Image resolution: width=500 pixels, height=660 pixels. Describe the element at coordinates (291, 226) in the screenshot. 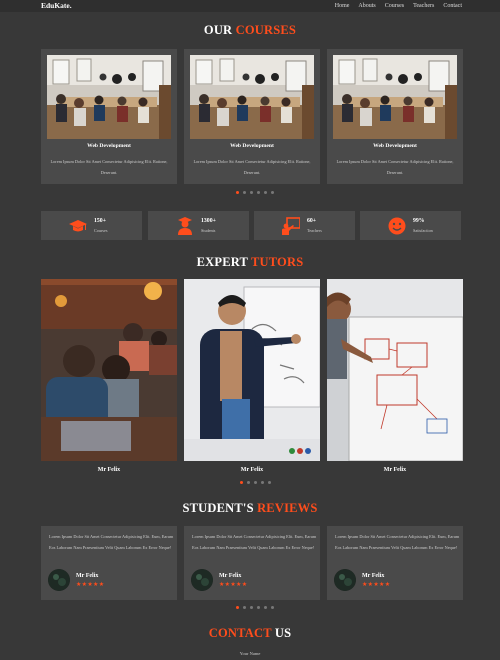

I see `teacher-board-icon` at that location.